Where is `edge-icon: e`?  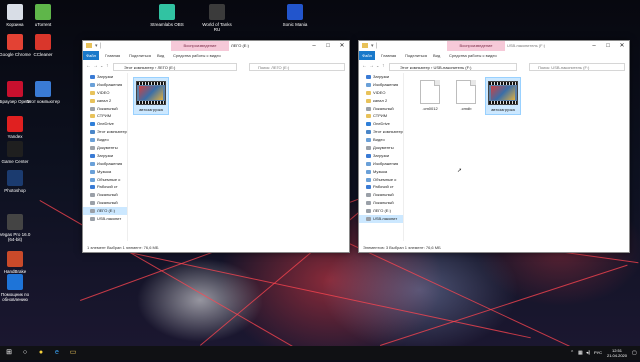 edge-icon: e is located at coordinates (57, 353).